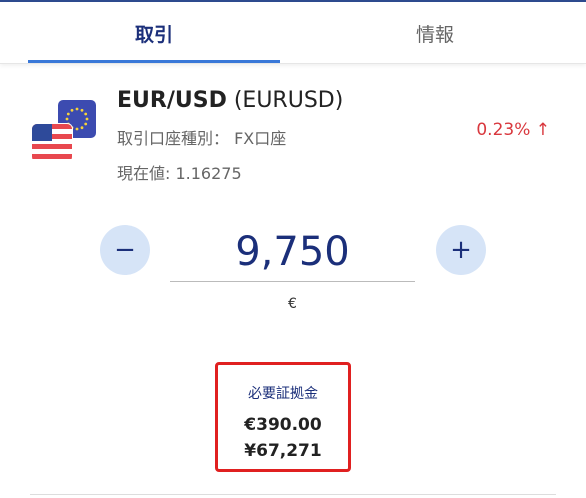  Describe the element at coordinates (292, 304) in the screenshot. I see `quantity-unit: €` at that location.